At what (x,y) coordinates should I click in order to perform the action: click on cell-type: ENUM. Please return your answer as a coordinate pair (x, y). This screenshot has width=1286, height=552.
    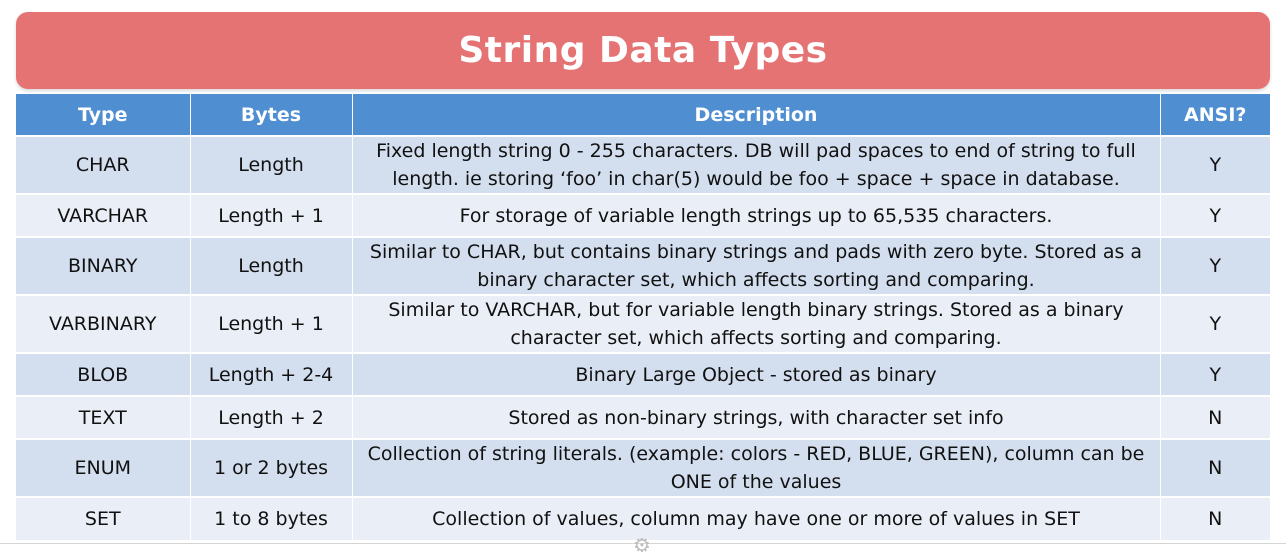
    Looking at the image, I should click on (103, 467).